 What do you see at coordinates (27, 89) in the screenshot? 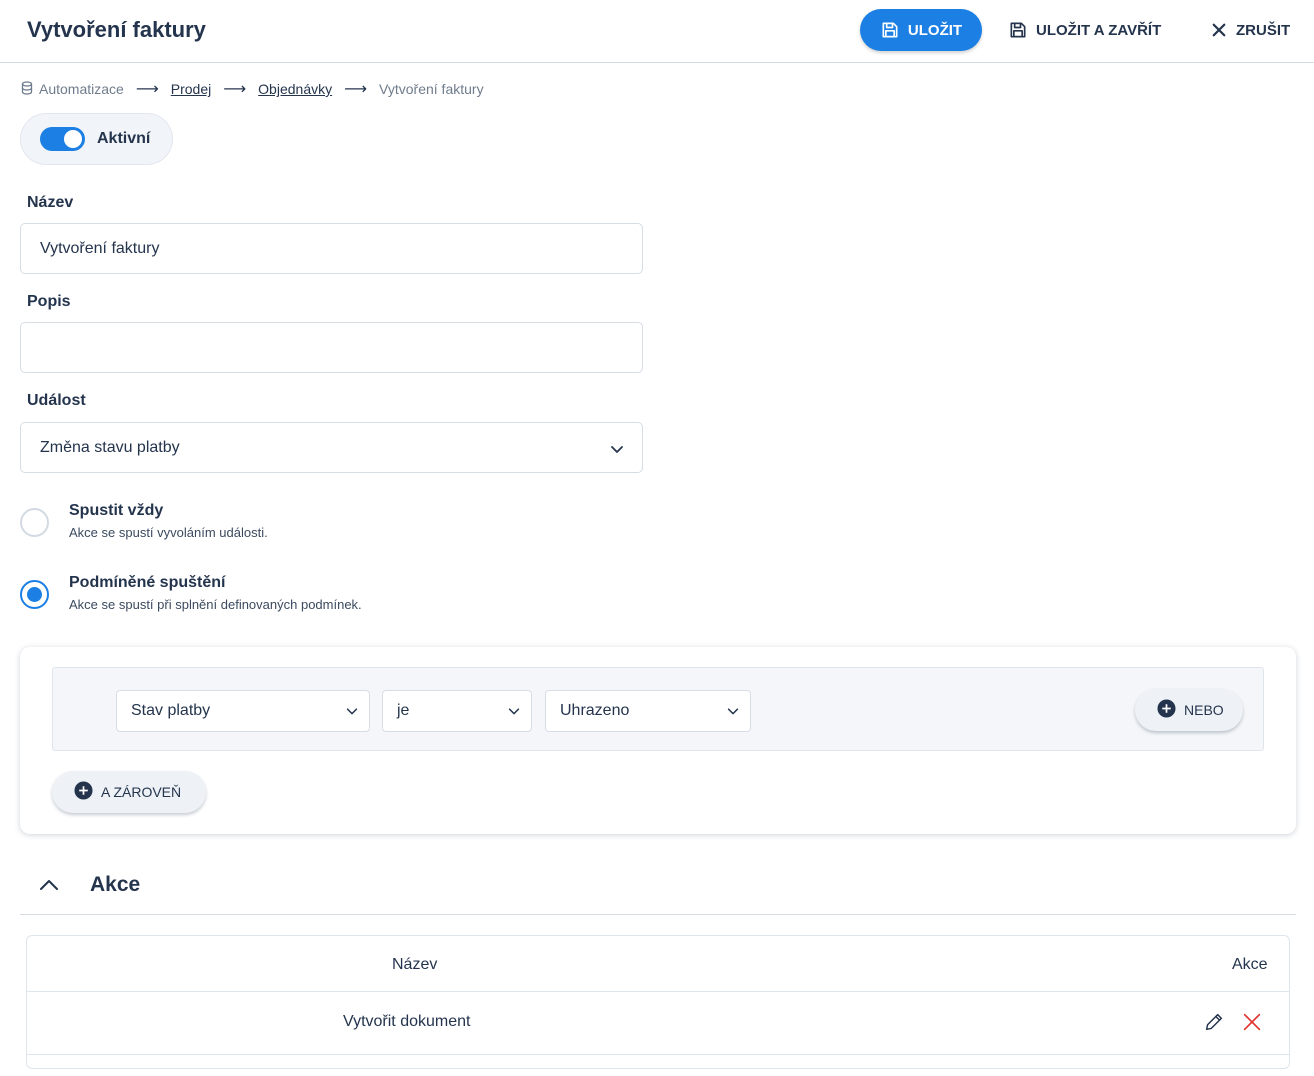
I see `database-icon` at bounding box center [27, 89].